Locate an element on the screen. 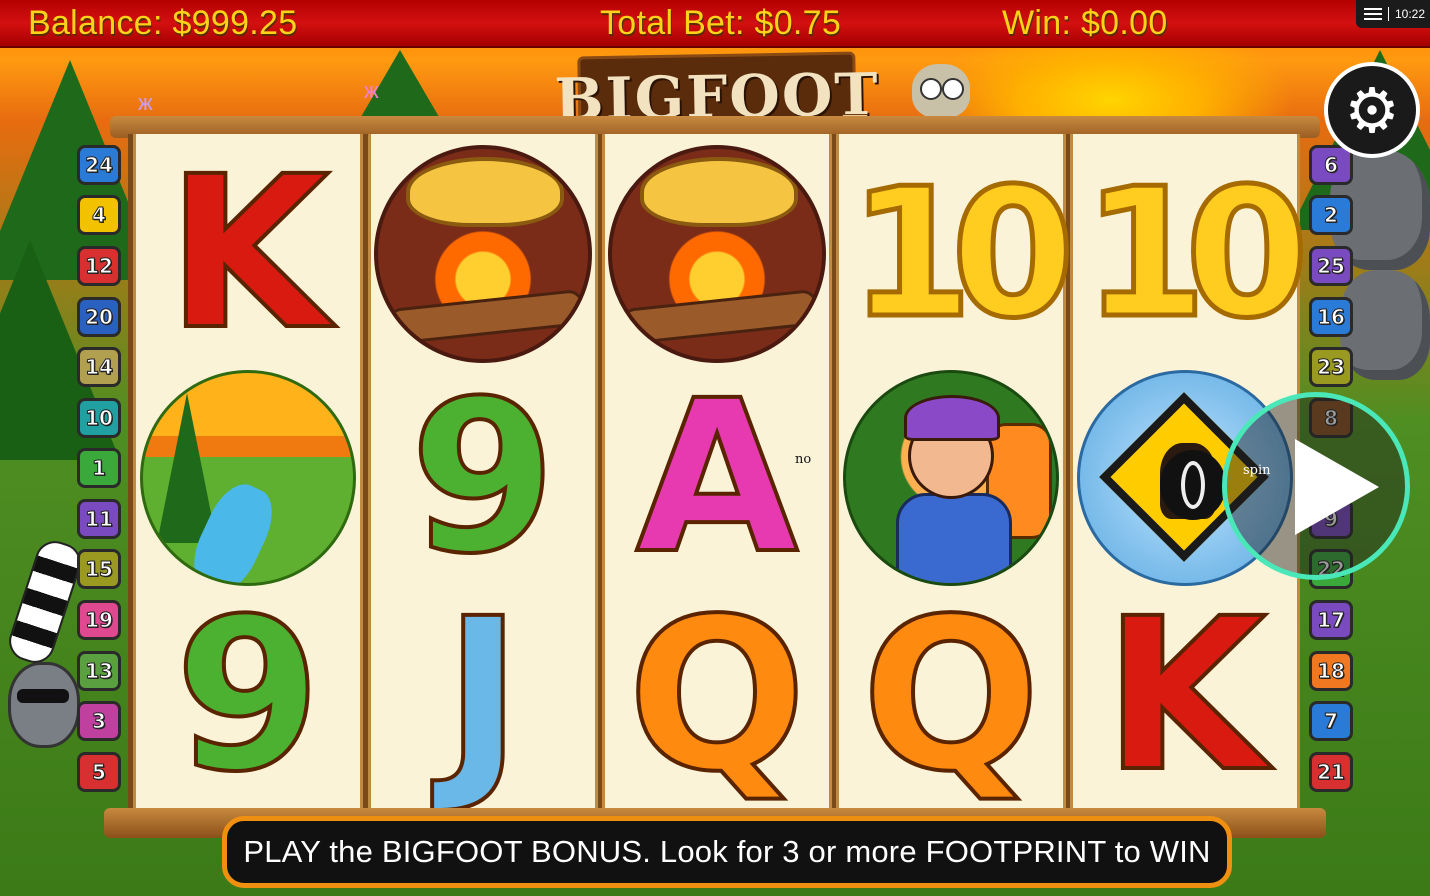  payline-marker: 19 is located at coordinates (99, 620).